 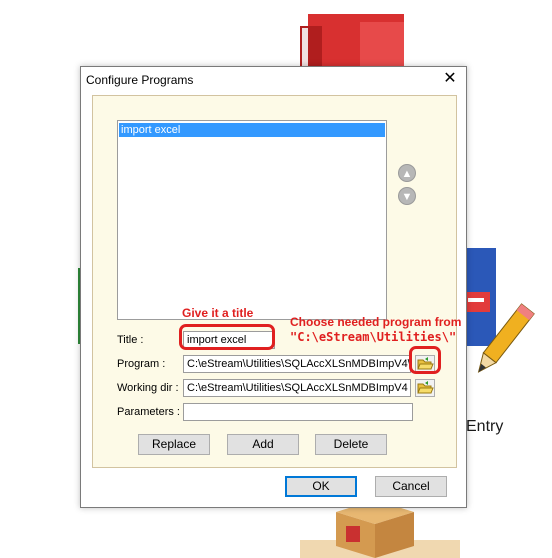 I want to click on dialog-title: Configure Programs, so click(x=140, y=80).